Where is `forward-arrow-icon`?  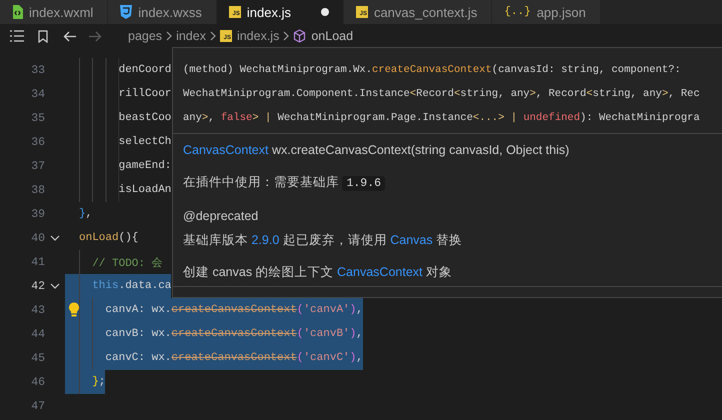
forward-arrow-icon is located at coordinates (95, 36).